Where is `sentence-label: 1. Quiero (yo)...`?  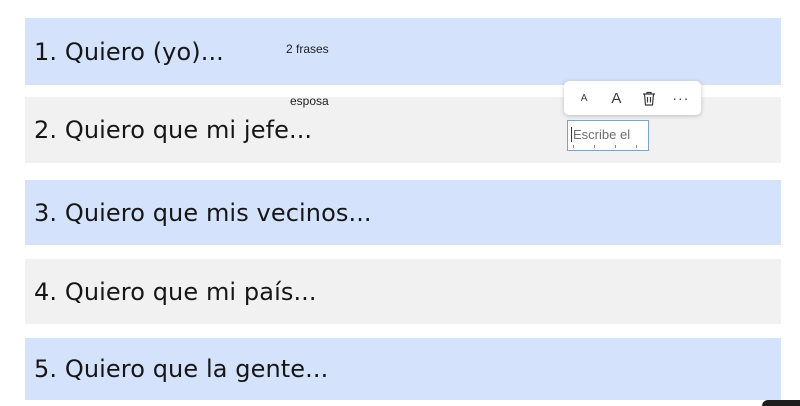 sentence-label: 1. Quiero (yo)... is located at coordinates (129, 51).